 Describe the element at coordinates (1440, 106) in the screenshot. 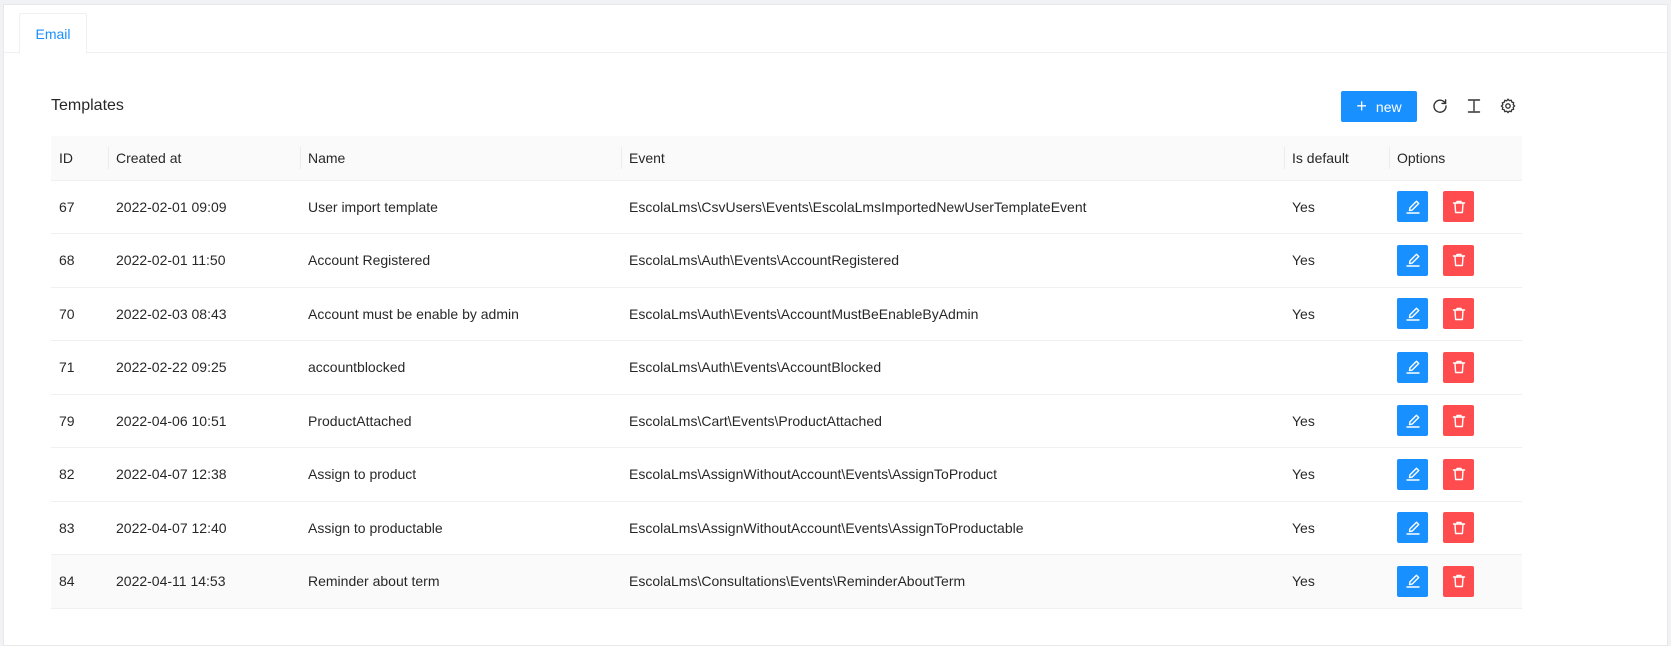

I see `reload-icon` at that location.